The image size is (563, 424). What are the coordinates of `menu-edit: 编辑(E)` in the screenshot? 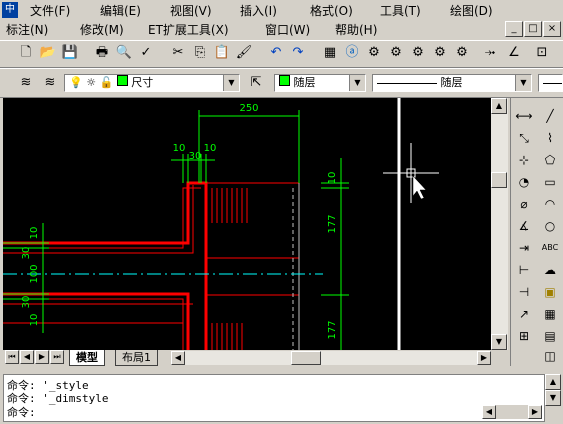 It's located at (120, 10).